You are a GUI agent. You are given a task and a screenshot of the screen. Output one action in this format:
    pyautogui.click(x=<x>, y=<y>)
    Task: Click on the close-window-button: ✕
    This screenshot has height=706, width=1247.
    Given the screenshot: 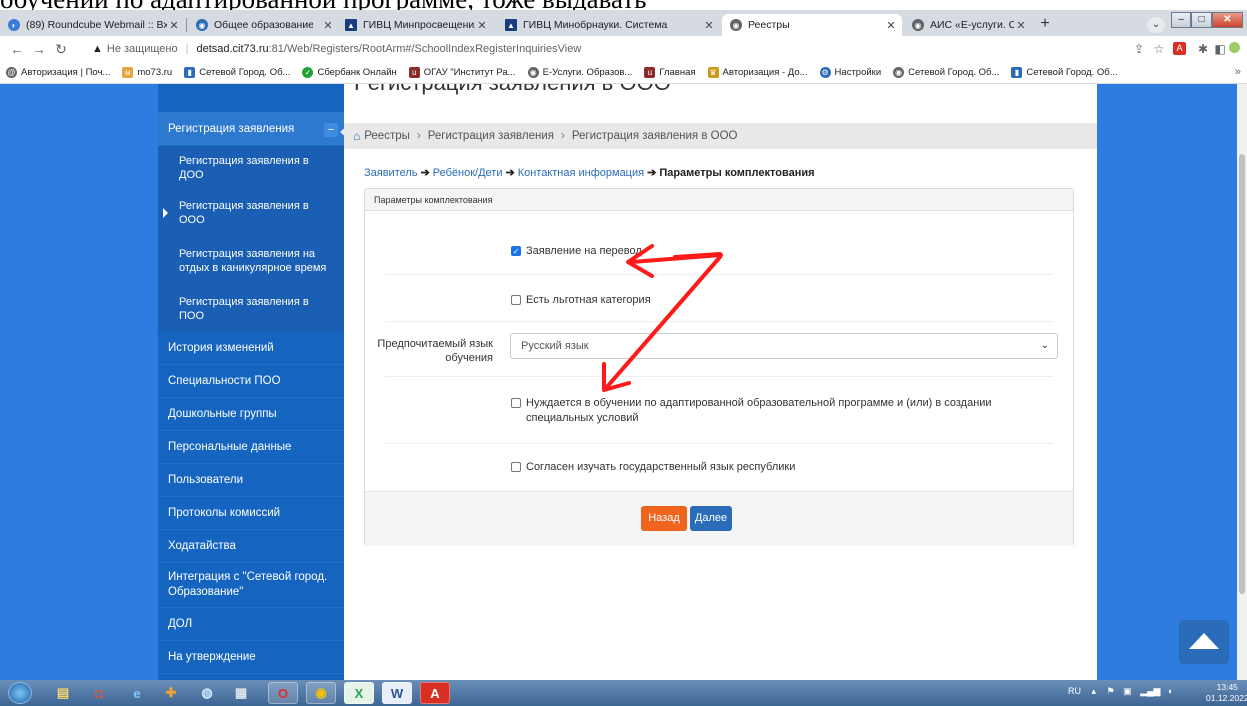 What is the action you would take?
    pyautogui.click(x=1227, y=20)
    